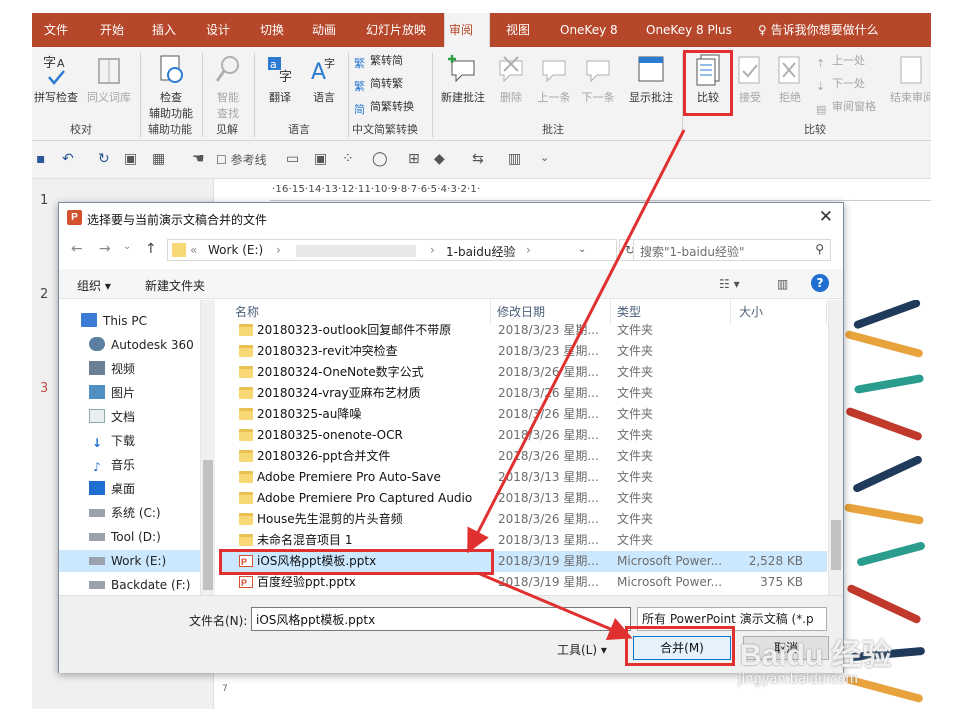 The width and height of the screenshot is (964, 720). I want to click on thesaurus-button: 同义词库, so click(109, 79).